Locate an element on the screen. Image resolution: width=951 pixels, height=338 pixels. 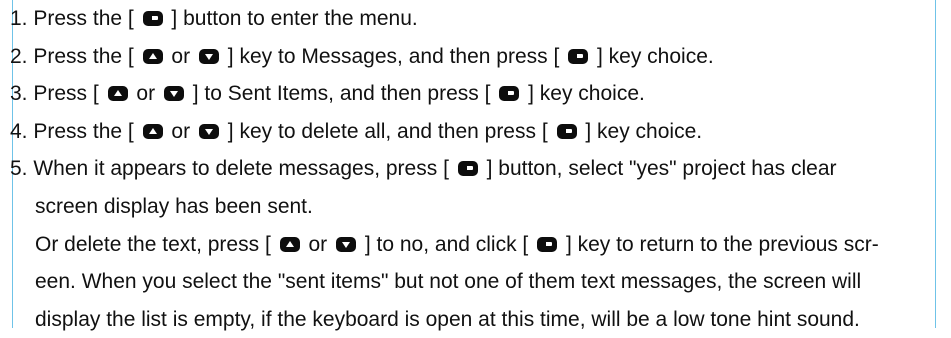
step-5-line-3-text-c: ] key to return to the previous scr- is located at coordinates (722, 244).